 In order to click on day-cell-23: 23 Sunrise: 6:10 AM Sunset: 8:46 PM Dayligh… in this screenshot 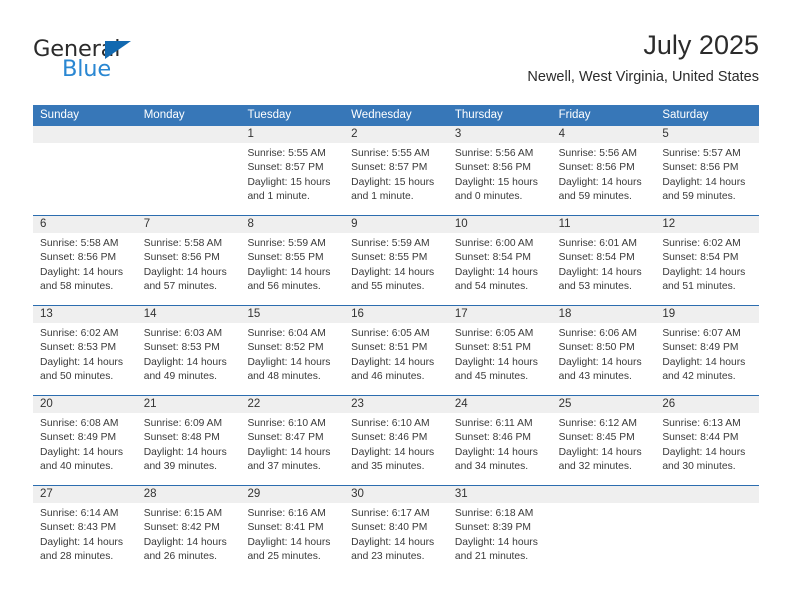, I will do `click(396, 440)`.